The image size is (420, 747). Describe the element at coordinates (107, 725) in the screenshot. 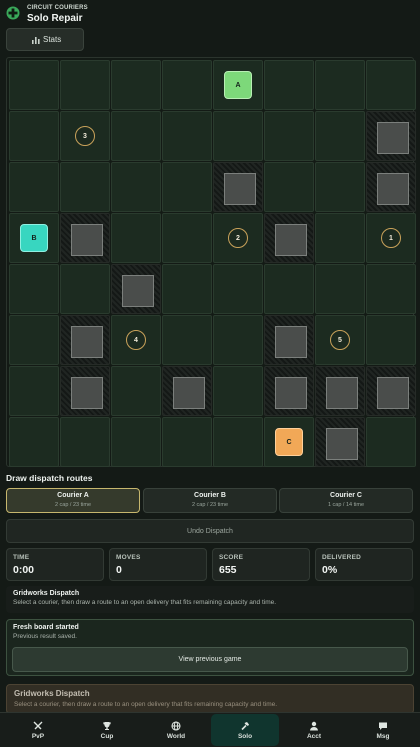

I see `trophy-icon` at that location.